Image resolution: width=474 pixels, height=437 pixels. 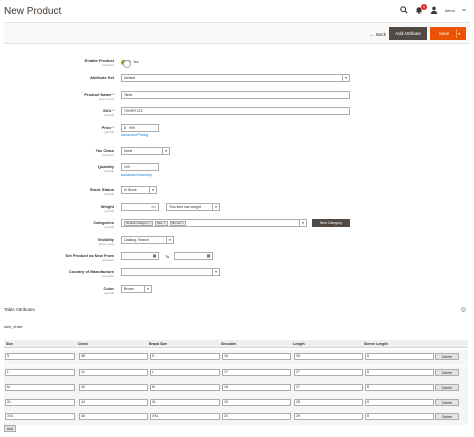 What do you see at coordinates (256, 402) in the screenshot?
I see `shoulder-cell: 19` at bounding box center [256, 402].